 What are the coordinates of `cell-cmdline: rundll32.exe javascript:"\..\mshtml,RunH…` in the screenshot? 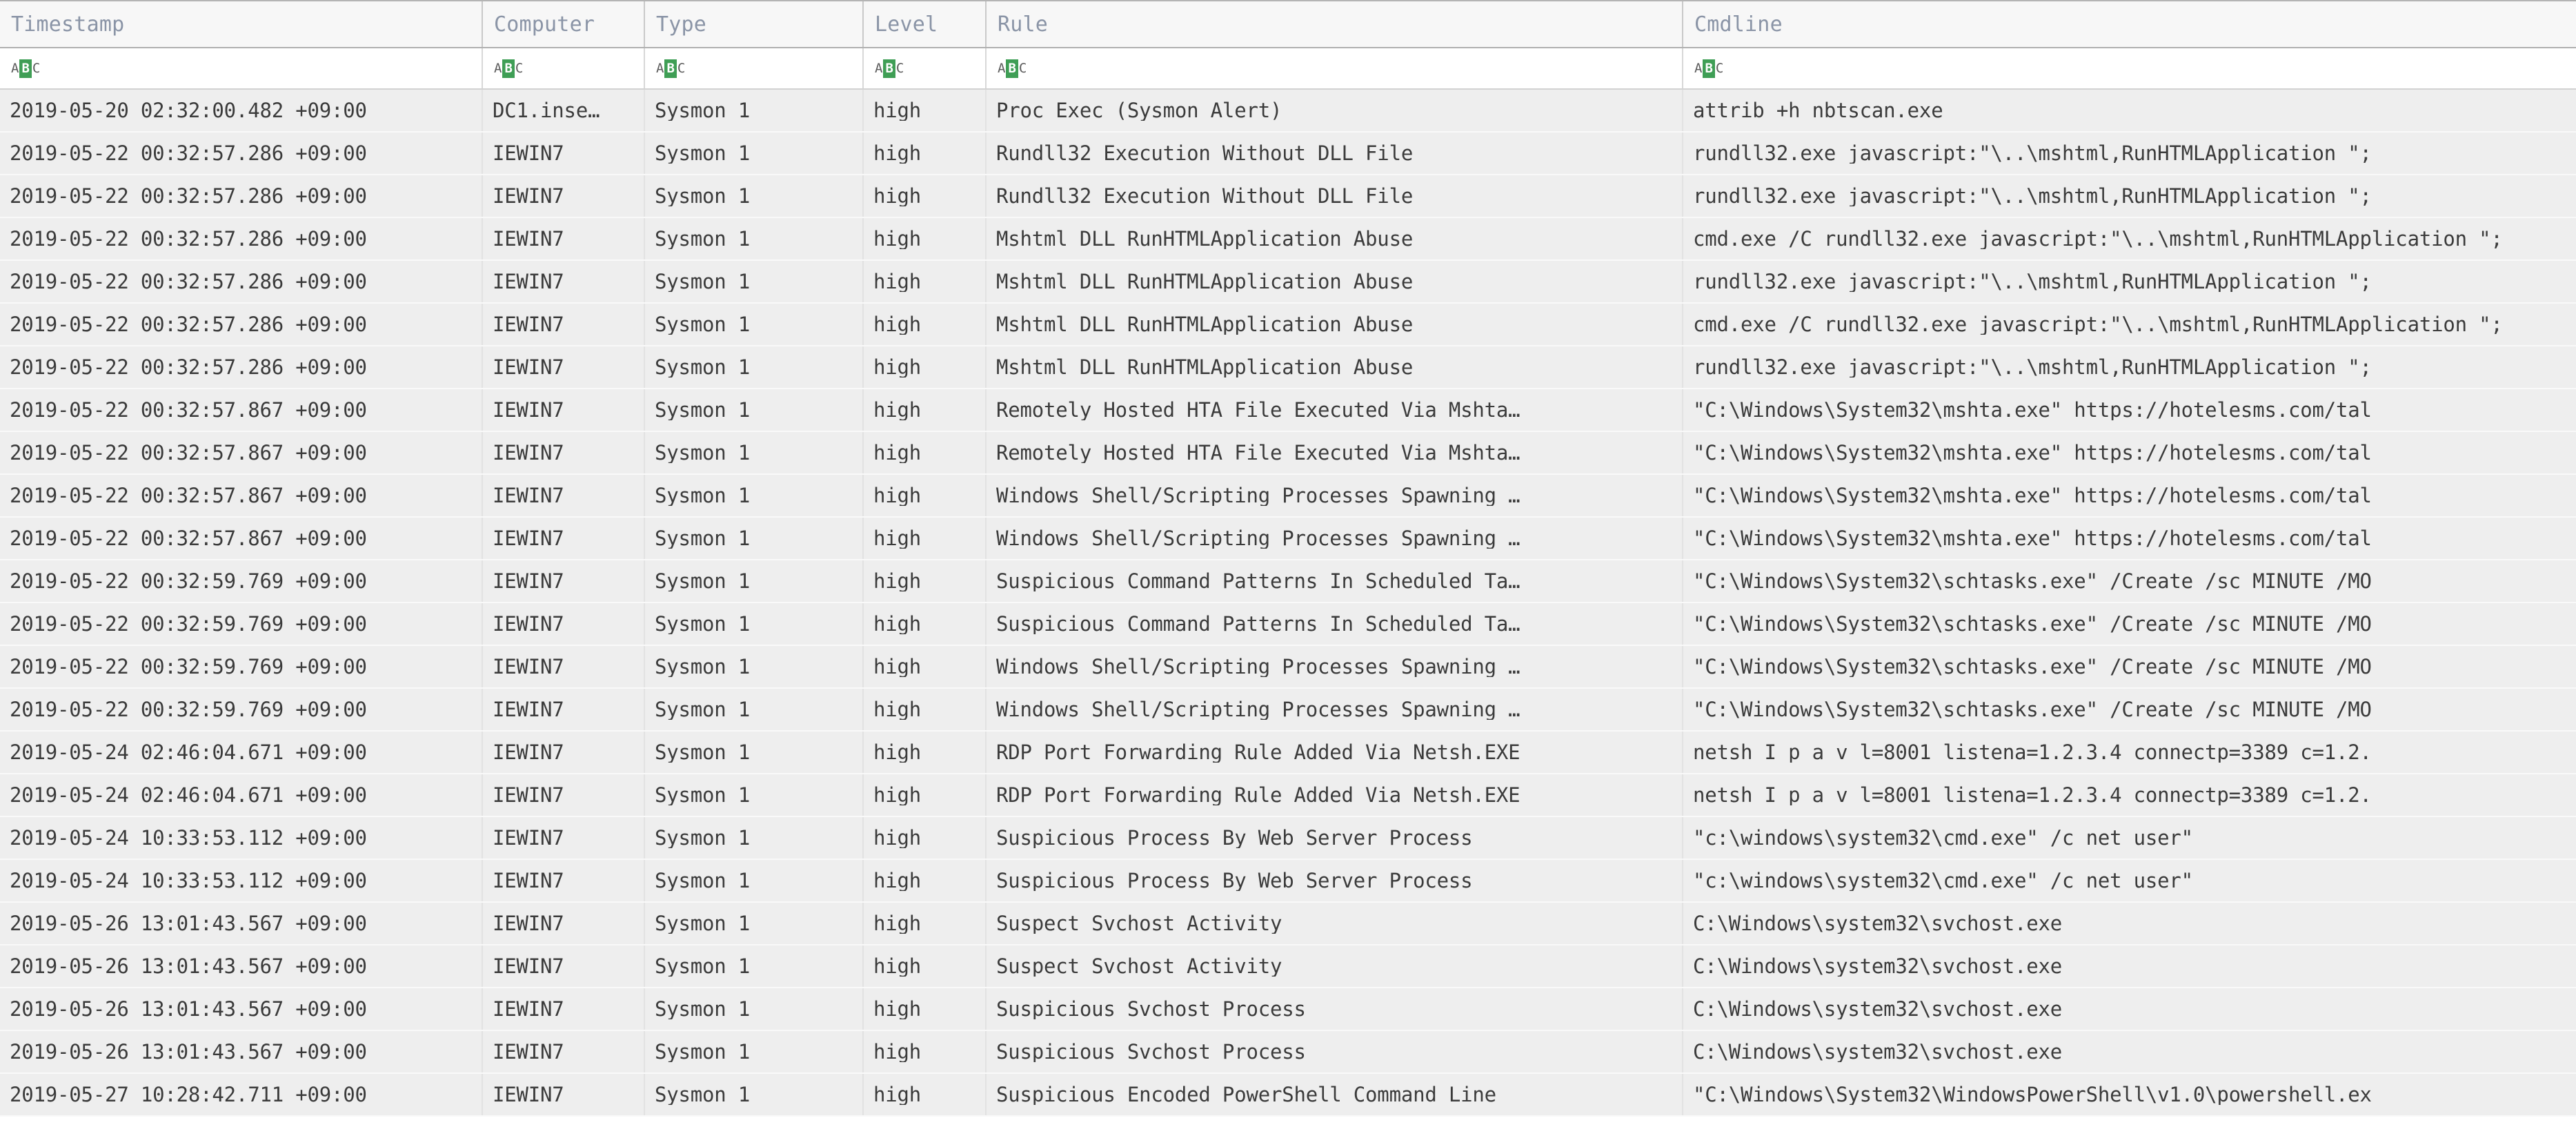 It's located at (2129, 153).